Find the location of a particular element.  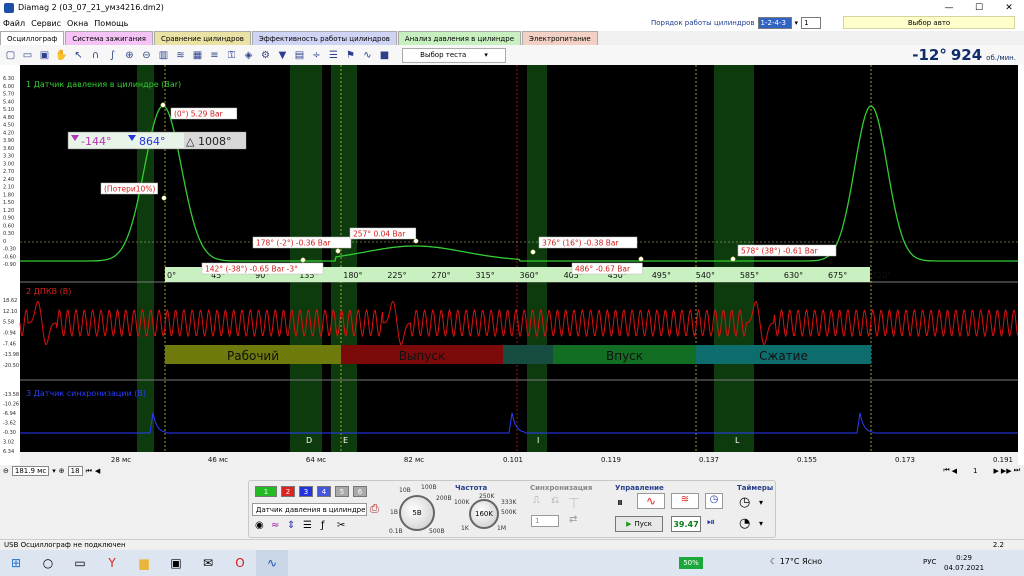

range-knob: 5В is located at coordinates (417, 513).